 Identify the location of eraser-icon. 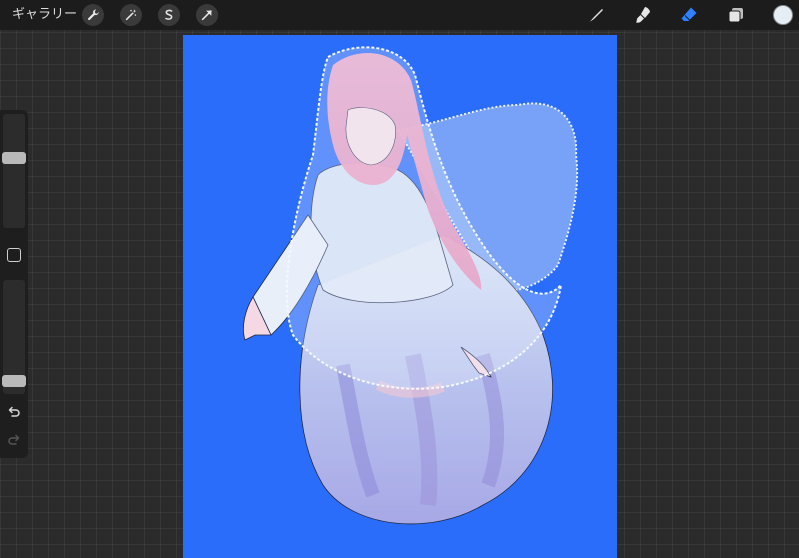
(689, 14).